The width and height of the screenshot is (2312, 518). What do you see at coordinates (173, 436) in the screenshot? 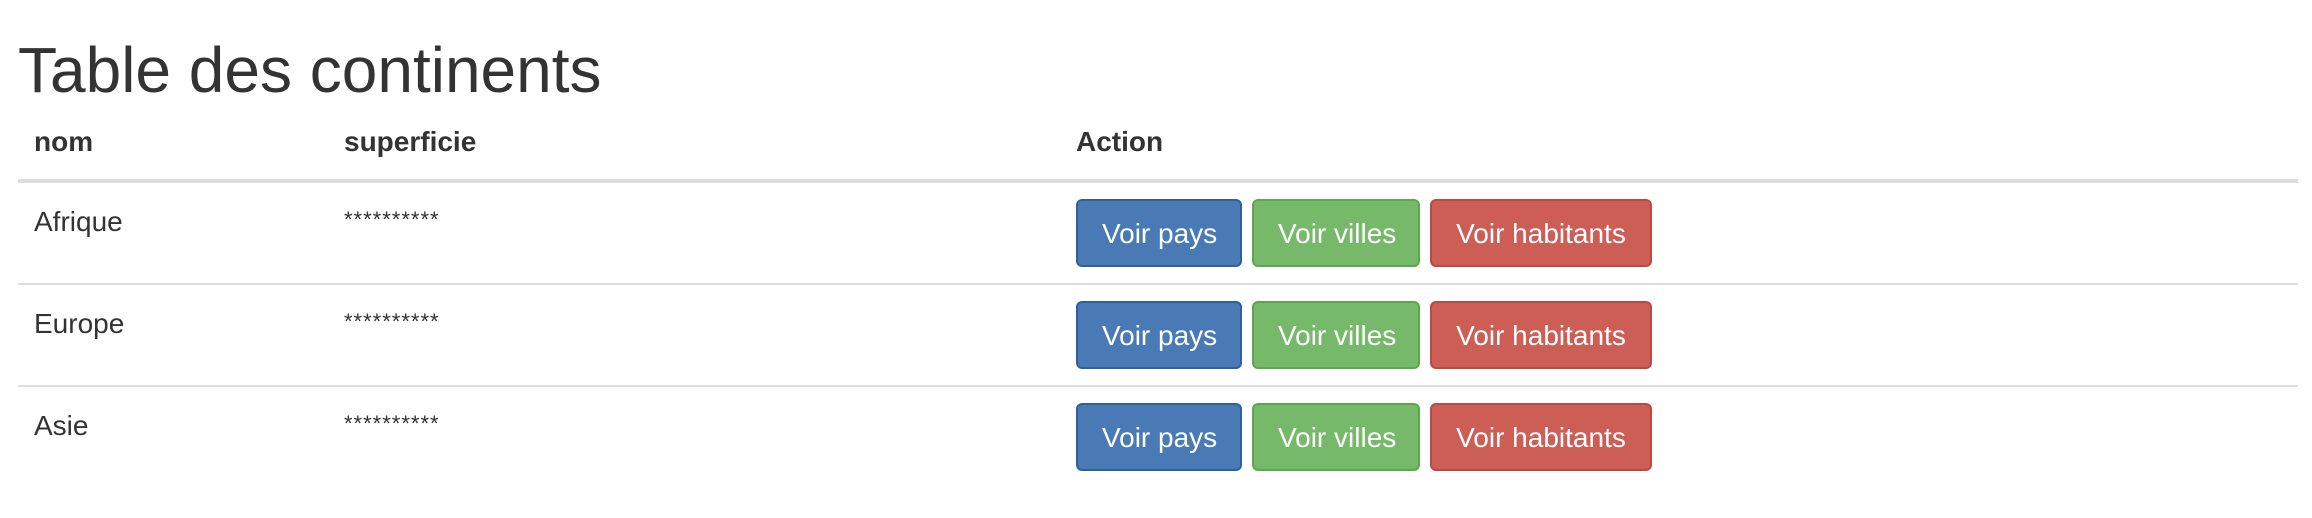
I see `cell-name: Asie` at bounding box center [173, 436].